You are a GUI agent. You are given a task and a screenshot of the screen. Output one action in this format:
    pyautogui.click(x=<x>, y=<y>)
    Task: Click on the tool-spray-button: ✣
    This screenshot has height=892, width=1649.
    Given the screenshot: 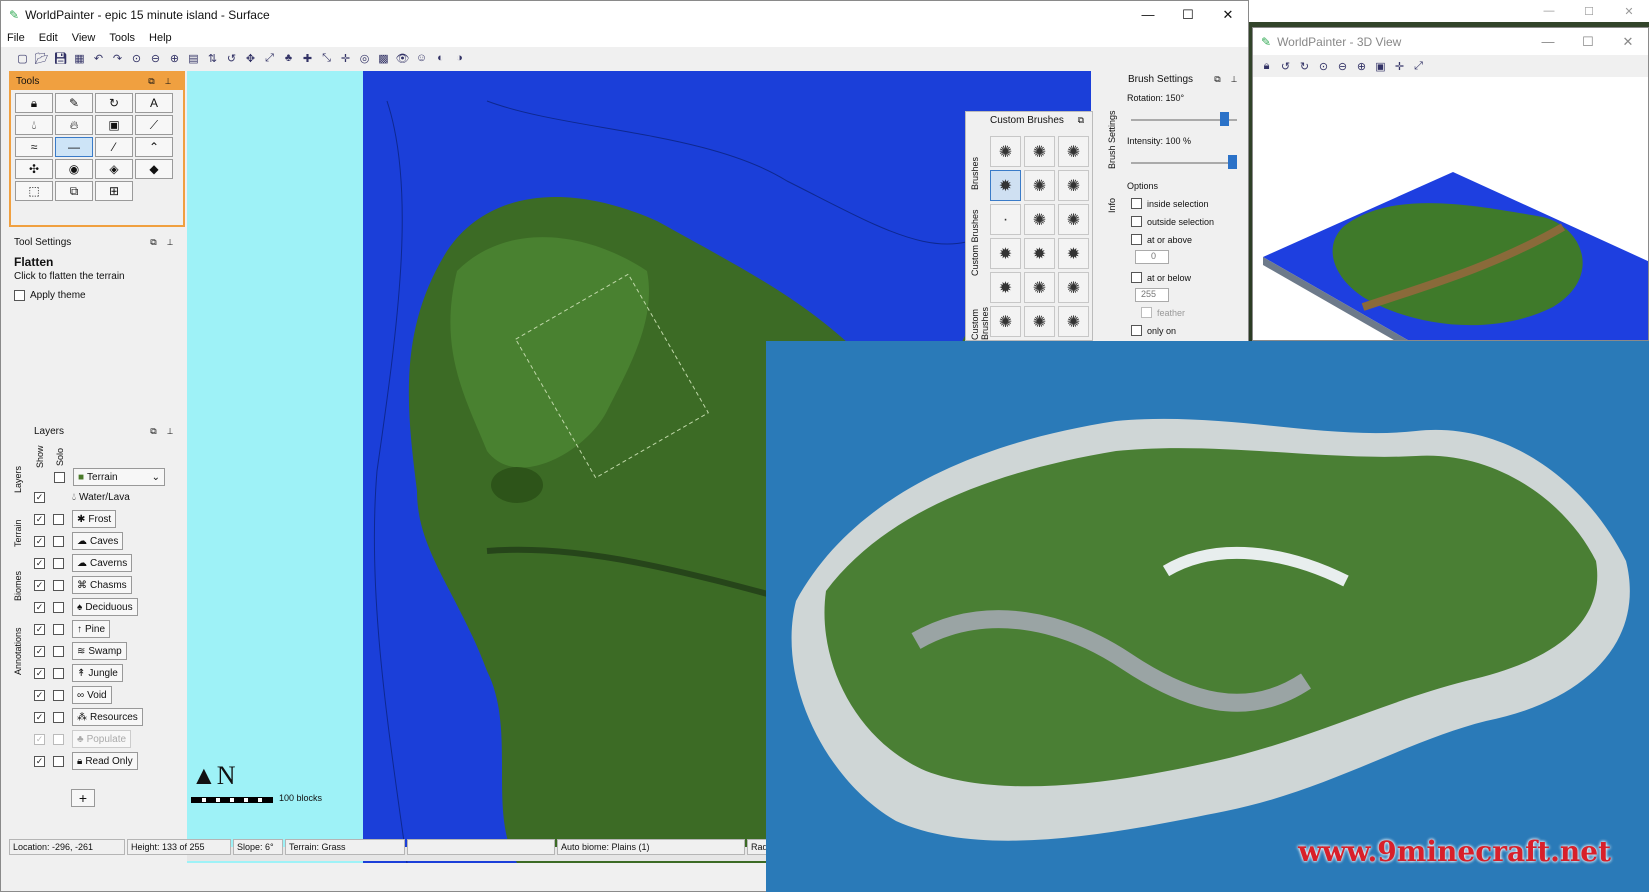 What is the action you would take?
    pyautogui.click(x=34, y=169)
    